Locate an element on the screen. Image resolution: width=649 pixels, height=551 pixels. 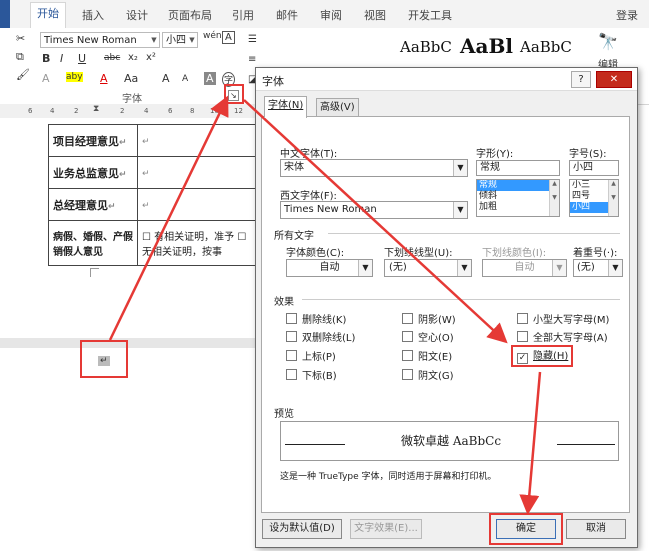
highlight-button: aby is located at coordinates (74, 77).